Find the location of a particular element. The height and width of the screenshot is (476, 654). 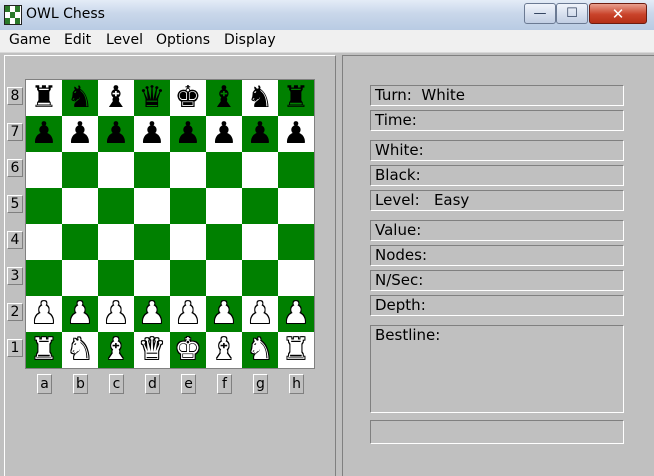

square-f7: ♟ is located at coordinates (224, 134).